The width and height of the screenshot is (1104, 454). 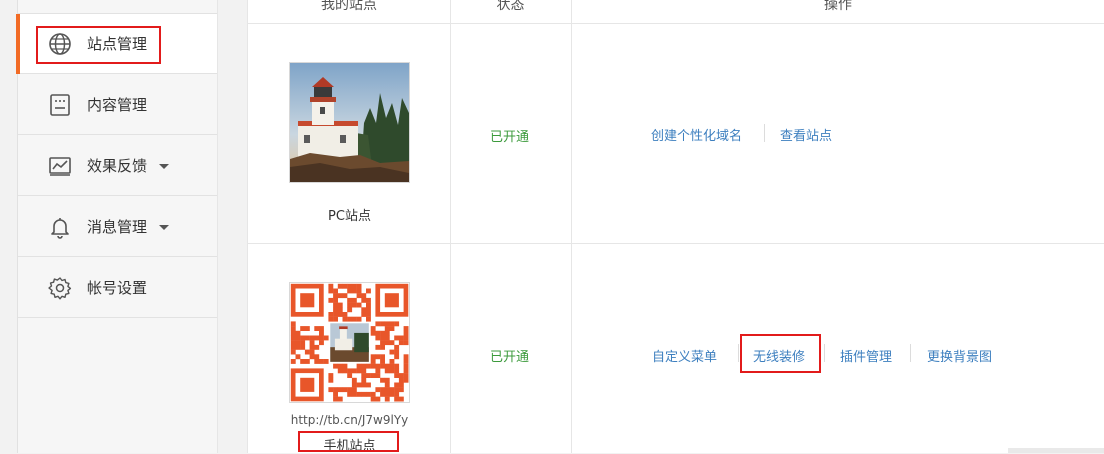 I want to click on pc-site-thumbnail, so click(x=349, y=122).